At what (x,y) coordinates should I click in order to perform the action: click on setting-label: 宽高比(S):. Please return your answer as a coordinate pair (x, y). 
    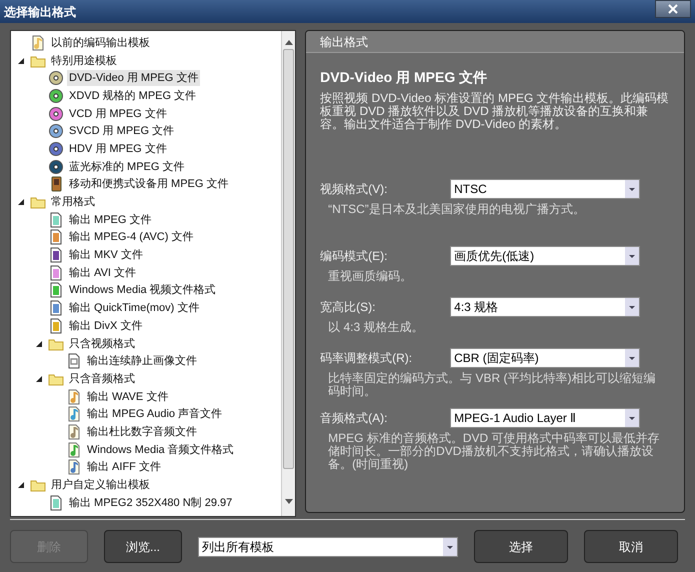
    Looking at the image, I should click on (348, 307).